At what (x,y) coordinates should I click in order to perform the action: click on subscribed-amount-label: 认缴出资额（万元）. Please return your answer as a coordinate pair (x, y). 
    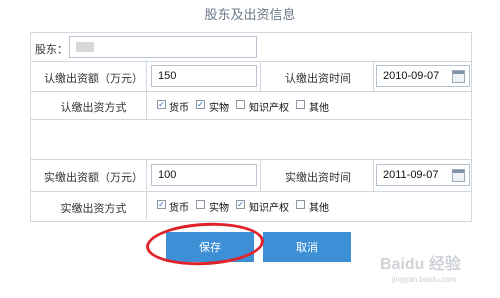
    Looking at the image, I should click on (93, 79).